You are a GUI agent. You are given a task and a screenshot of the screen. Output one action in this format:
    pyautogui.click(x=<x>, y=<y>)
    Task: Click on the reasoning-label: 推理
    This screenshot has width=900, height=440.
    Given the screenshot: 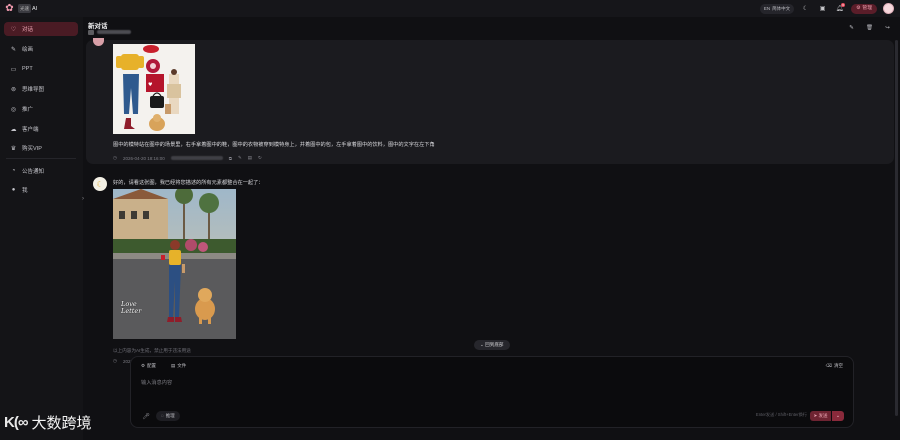 What is the action you would take?
    pyautogui.click(x=170, y=415)
    